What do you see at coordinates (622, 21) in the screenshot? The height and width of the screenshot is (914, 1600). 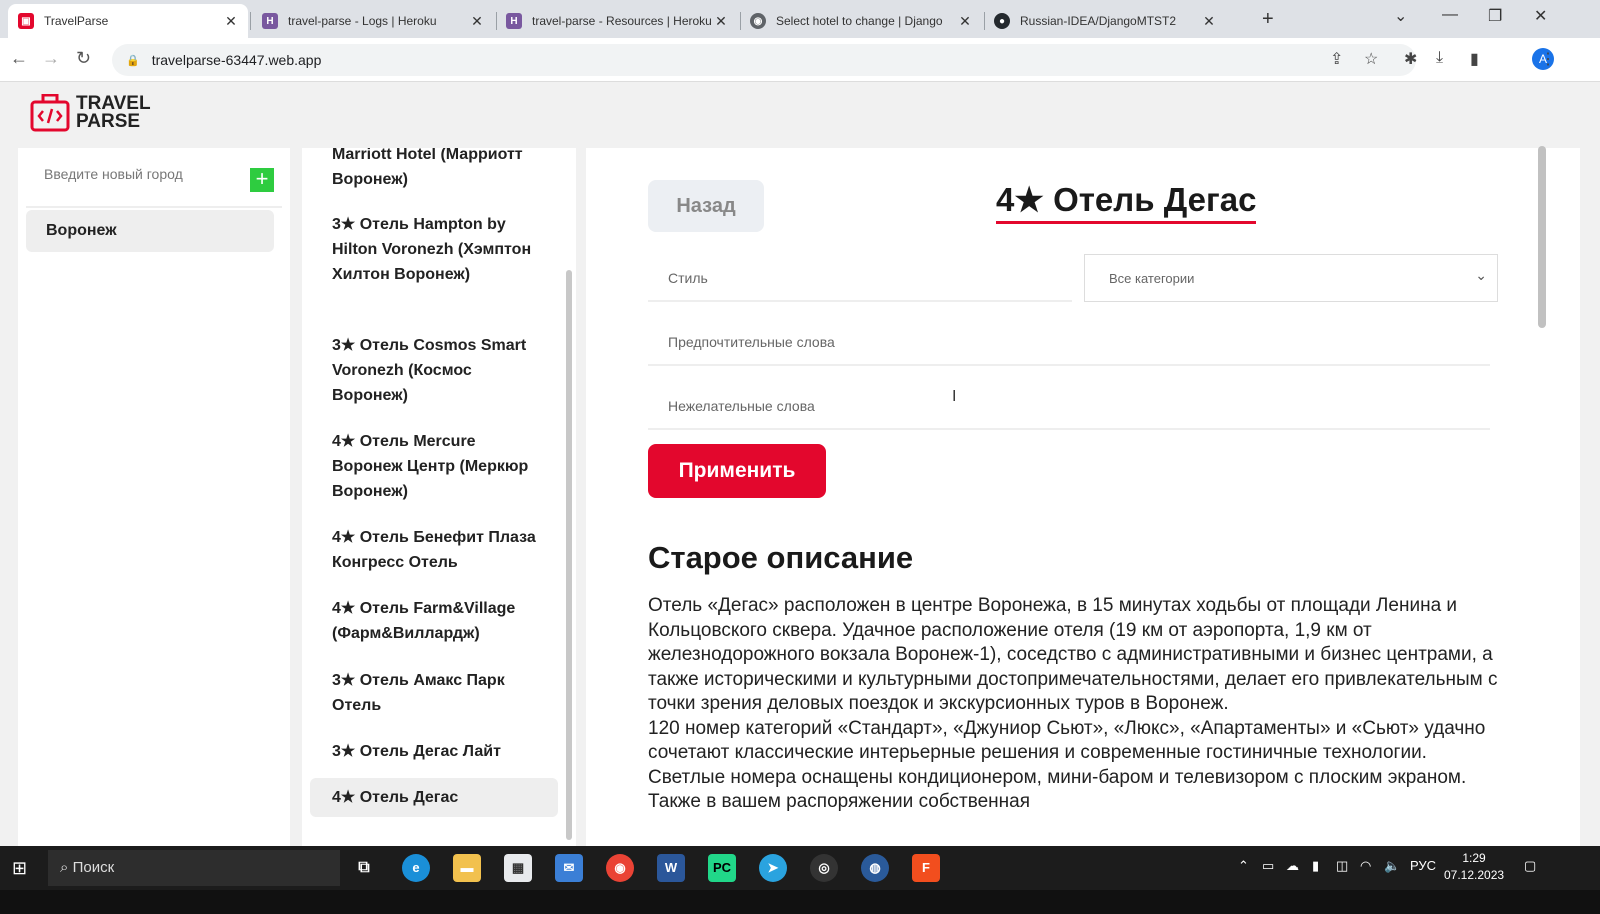 I see `tab-title: travel-parse - Resources | Heroku` at bounding box center [622, 21].